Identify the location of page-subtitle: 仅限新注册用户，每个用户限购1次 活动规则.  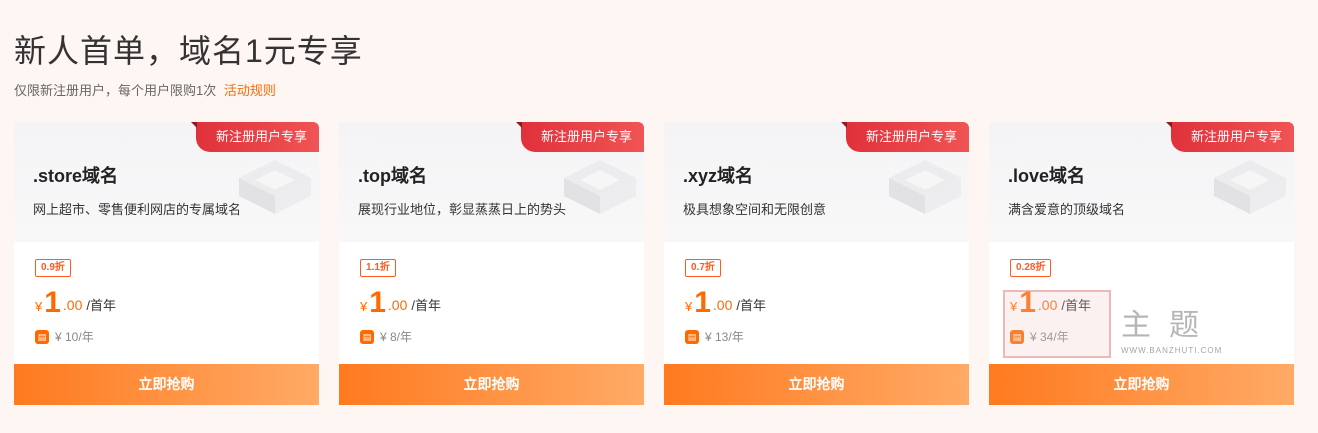
(145, 89).